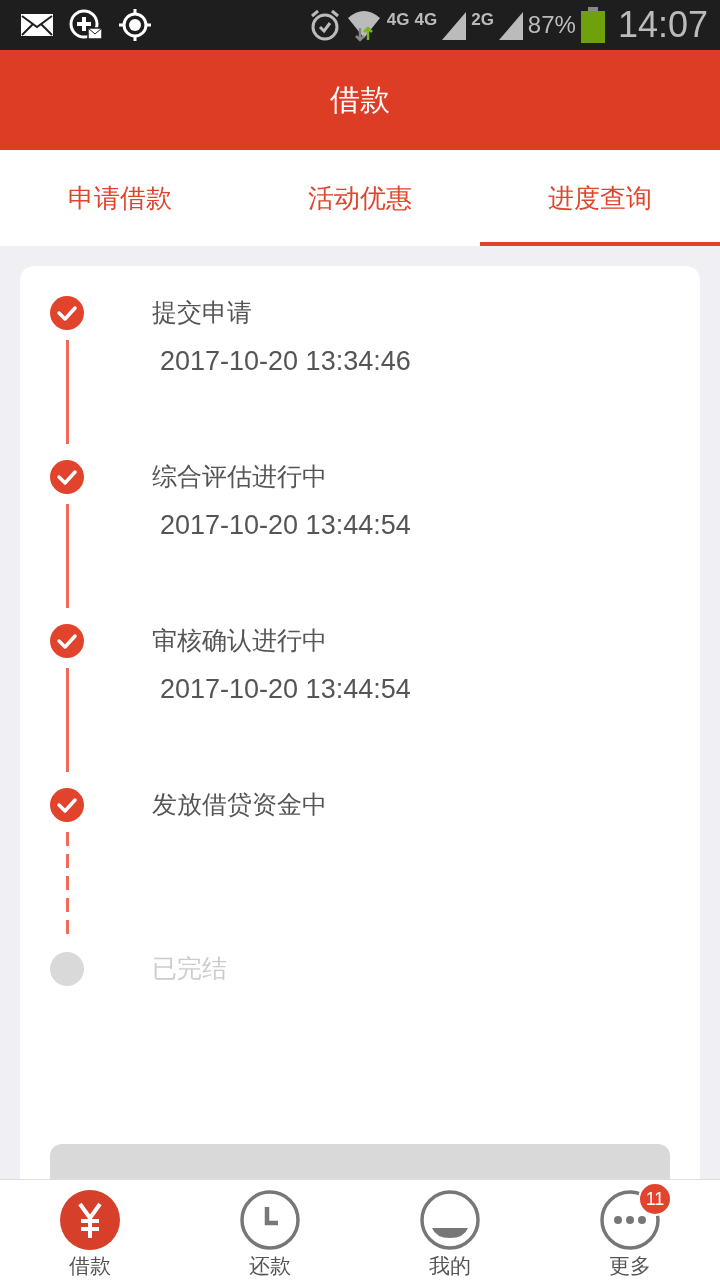 The height and width of the screenshot is (1280, 720). Describe the element at coordinates (482, 20) in the screenshot. I see `network-type: 2G` at that location.